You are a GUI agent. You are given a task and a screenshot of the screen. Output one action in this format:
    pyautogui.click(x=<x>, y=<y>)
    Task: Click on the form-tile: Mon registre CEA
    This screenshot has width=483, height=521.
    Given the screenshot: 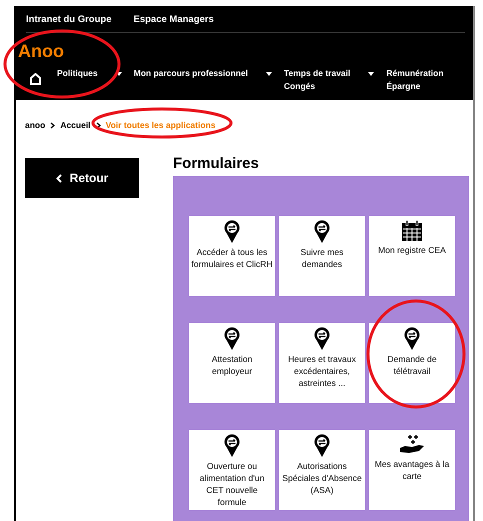 What is the action you would take?
    pyautogui.click(x=412, y=256)
    